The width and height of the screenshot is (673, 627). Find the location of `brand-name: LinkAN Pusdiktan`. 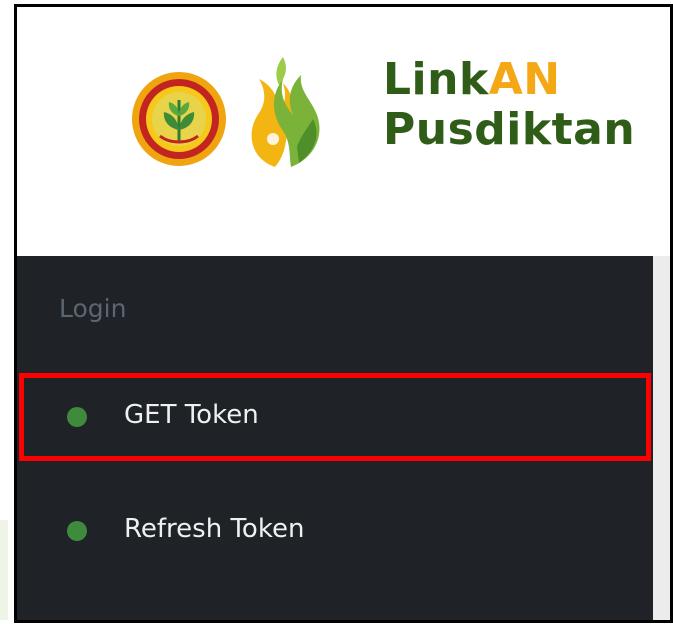

brand-name: LinkAN Pusdiktan is located at coordinates (509, 105).